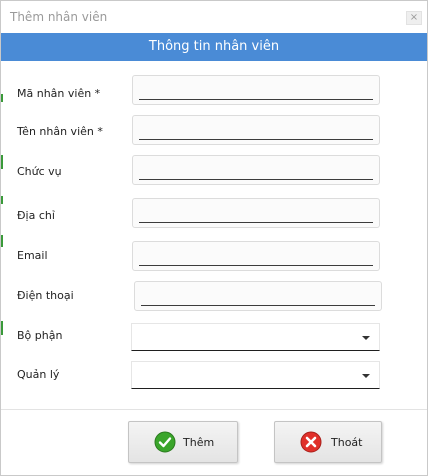 The width and height of the screenshot is (428, 476). What do you see at coordinates (414, 18) in the screenshot?
I see `close-button: ×` at bounding box center [414, 18].